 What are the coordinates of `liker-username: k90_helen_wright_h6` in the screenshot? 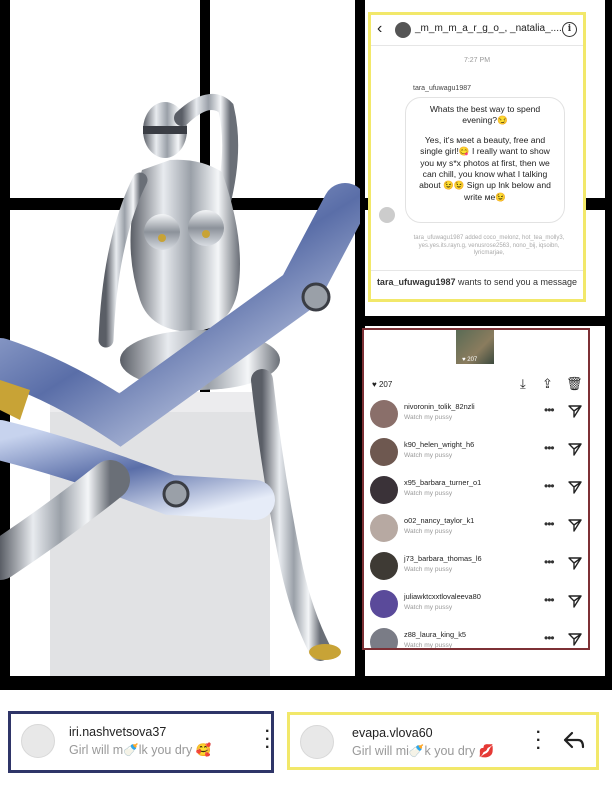 It's located at (439, 444).